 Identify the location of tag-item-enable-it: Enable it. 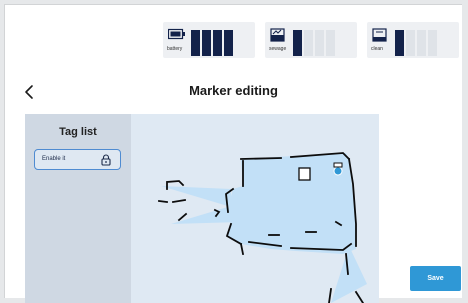
(77, 159).